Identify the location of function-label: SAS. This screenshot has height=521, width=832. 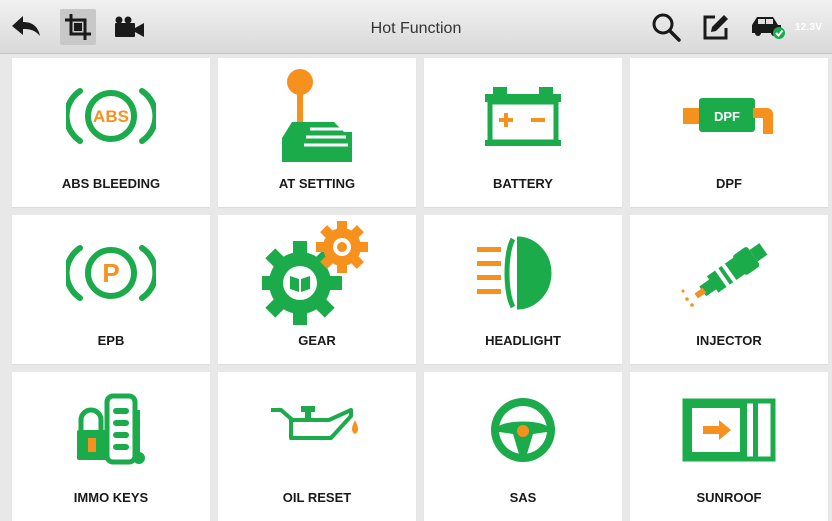
(523, 497).